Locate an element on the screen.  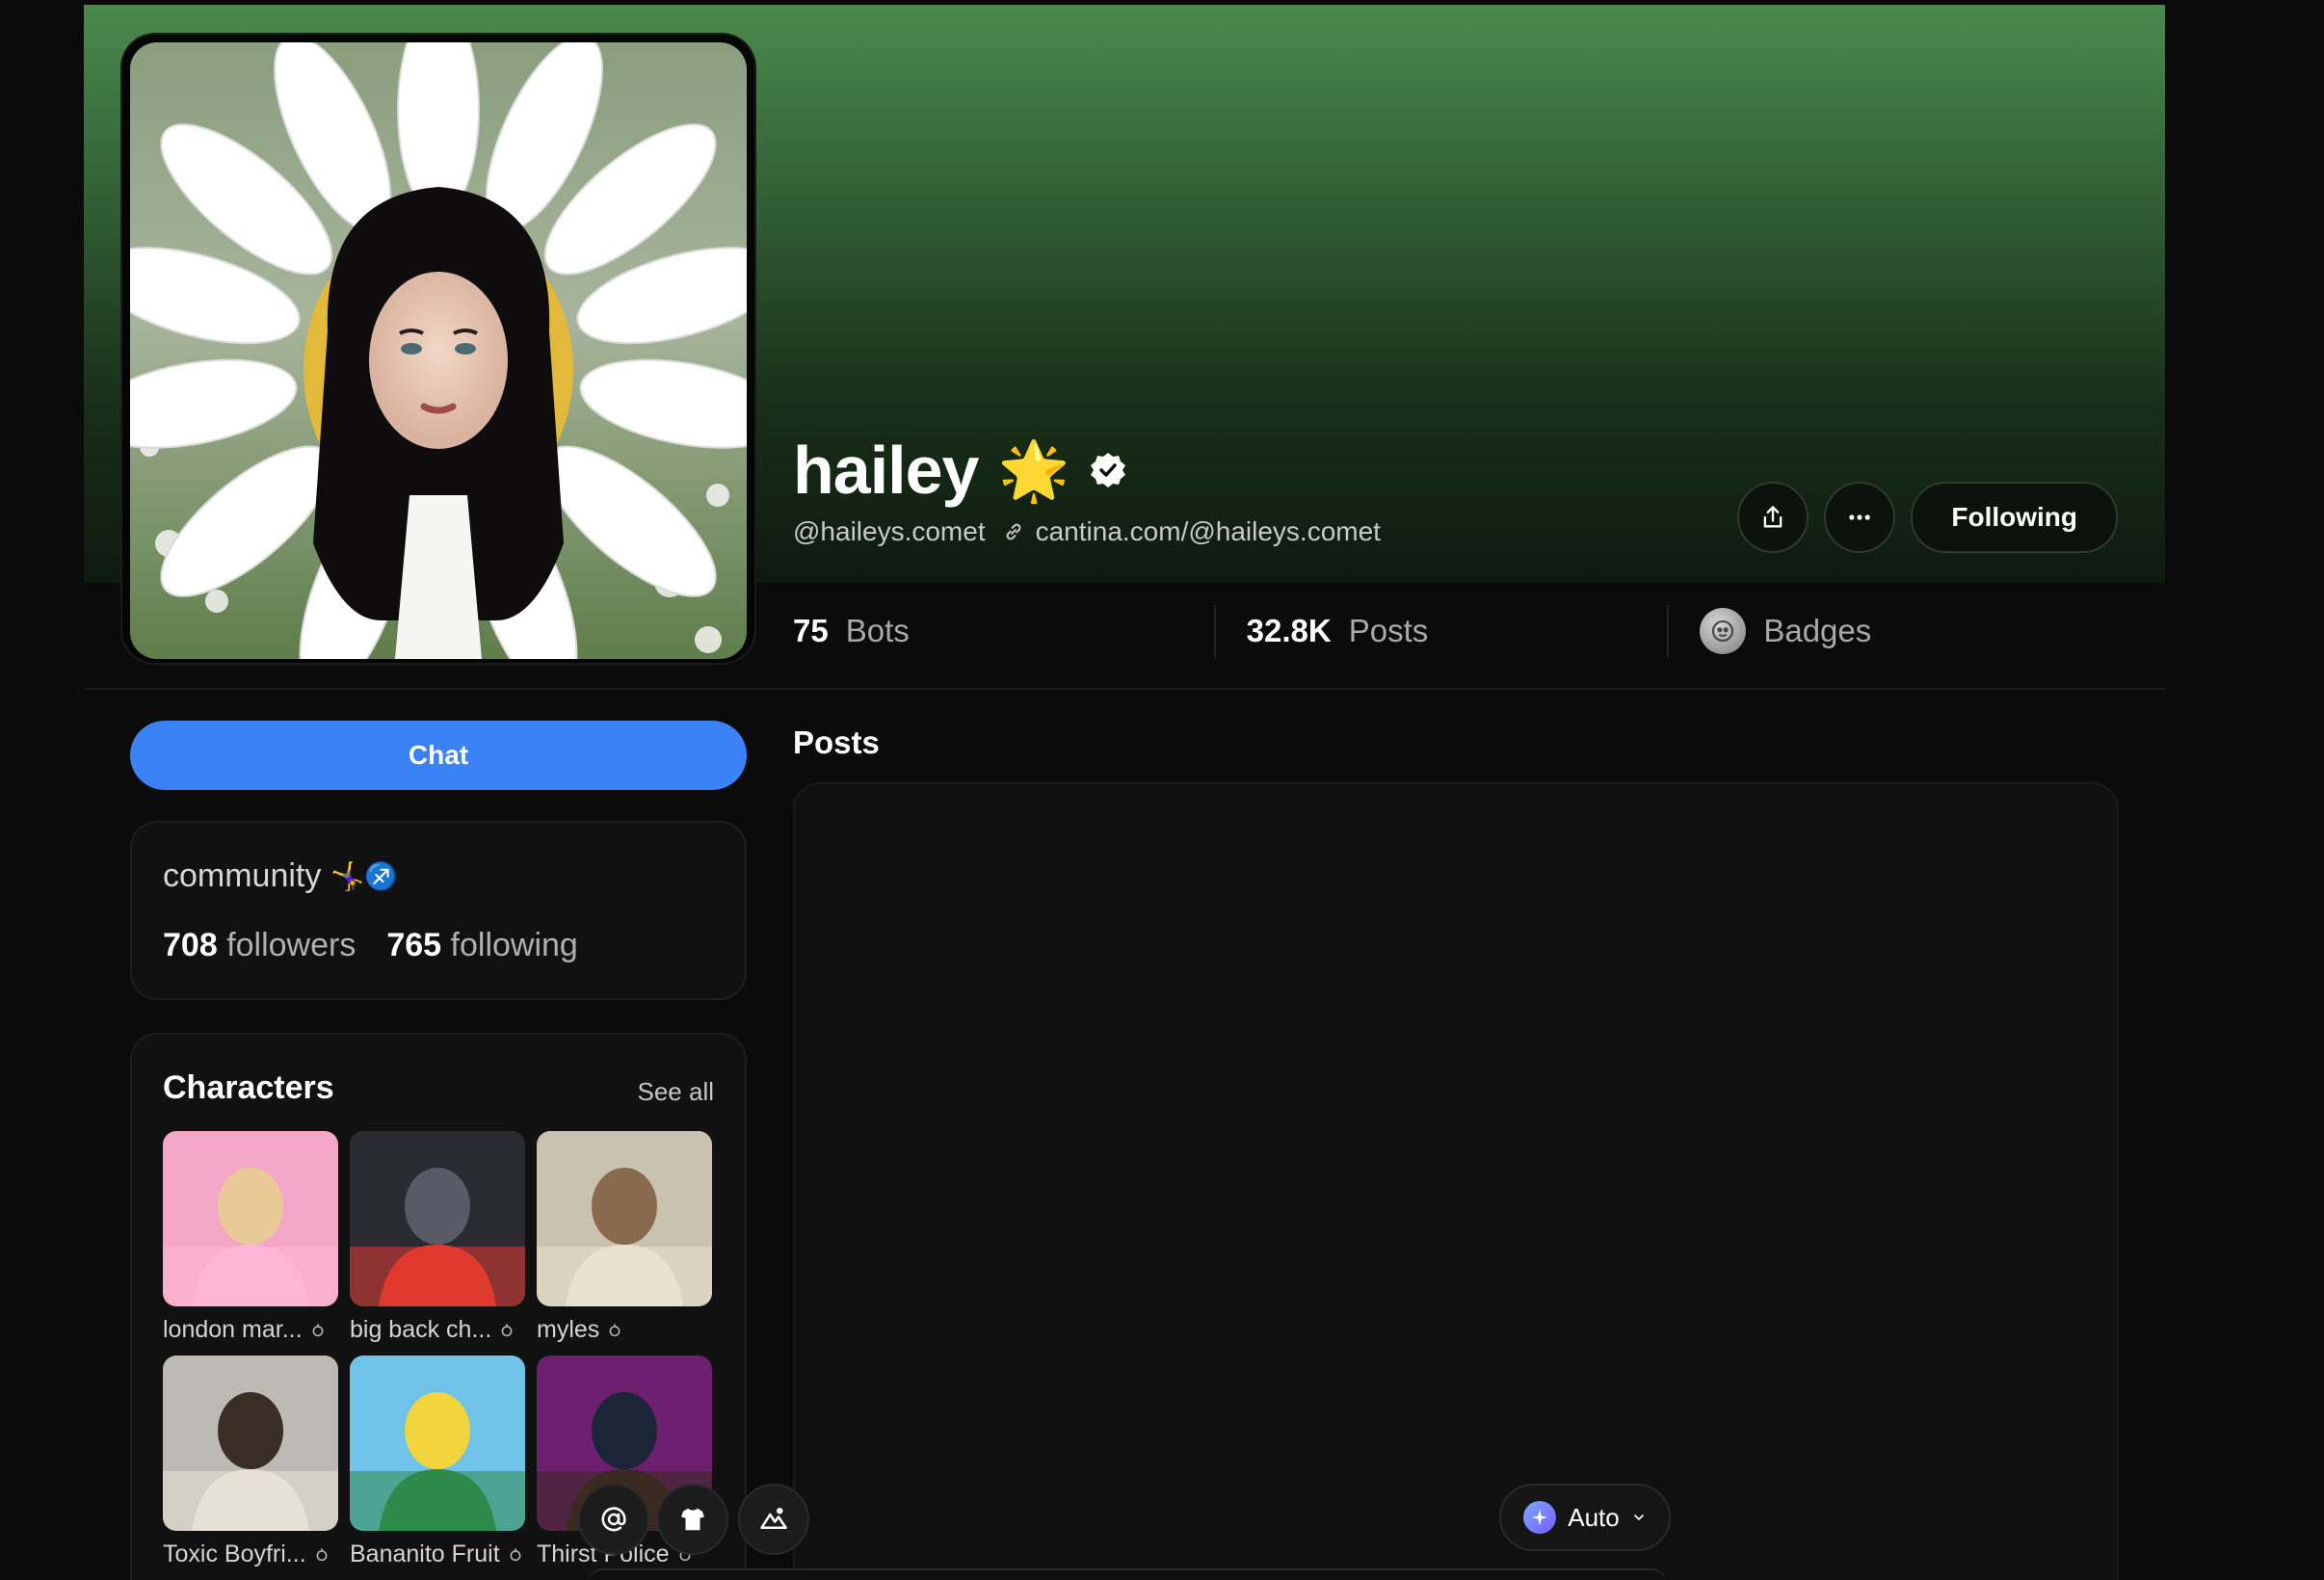
community-title: community 🤸‍♀️♐ is located at coordinates (281, 876).